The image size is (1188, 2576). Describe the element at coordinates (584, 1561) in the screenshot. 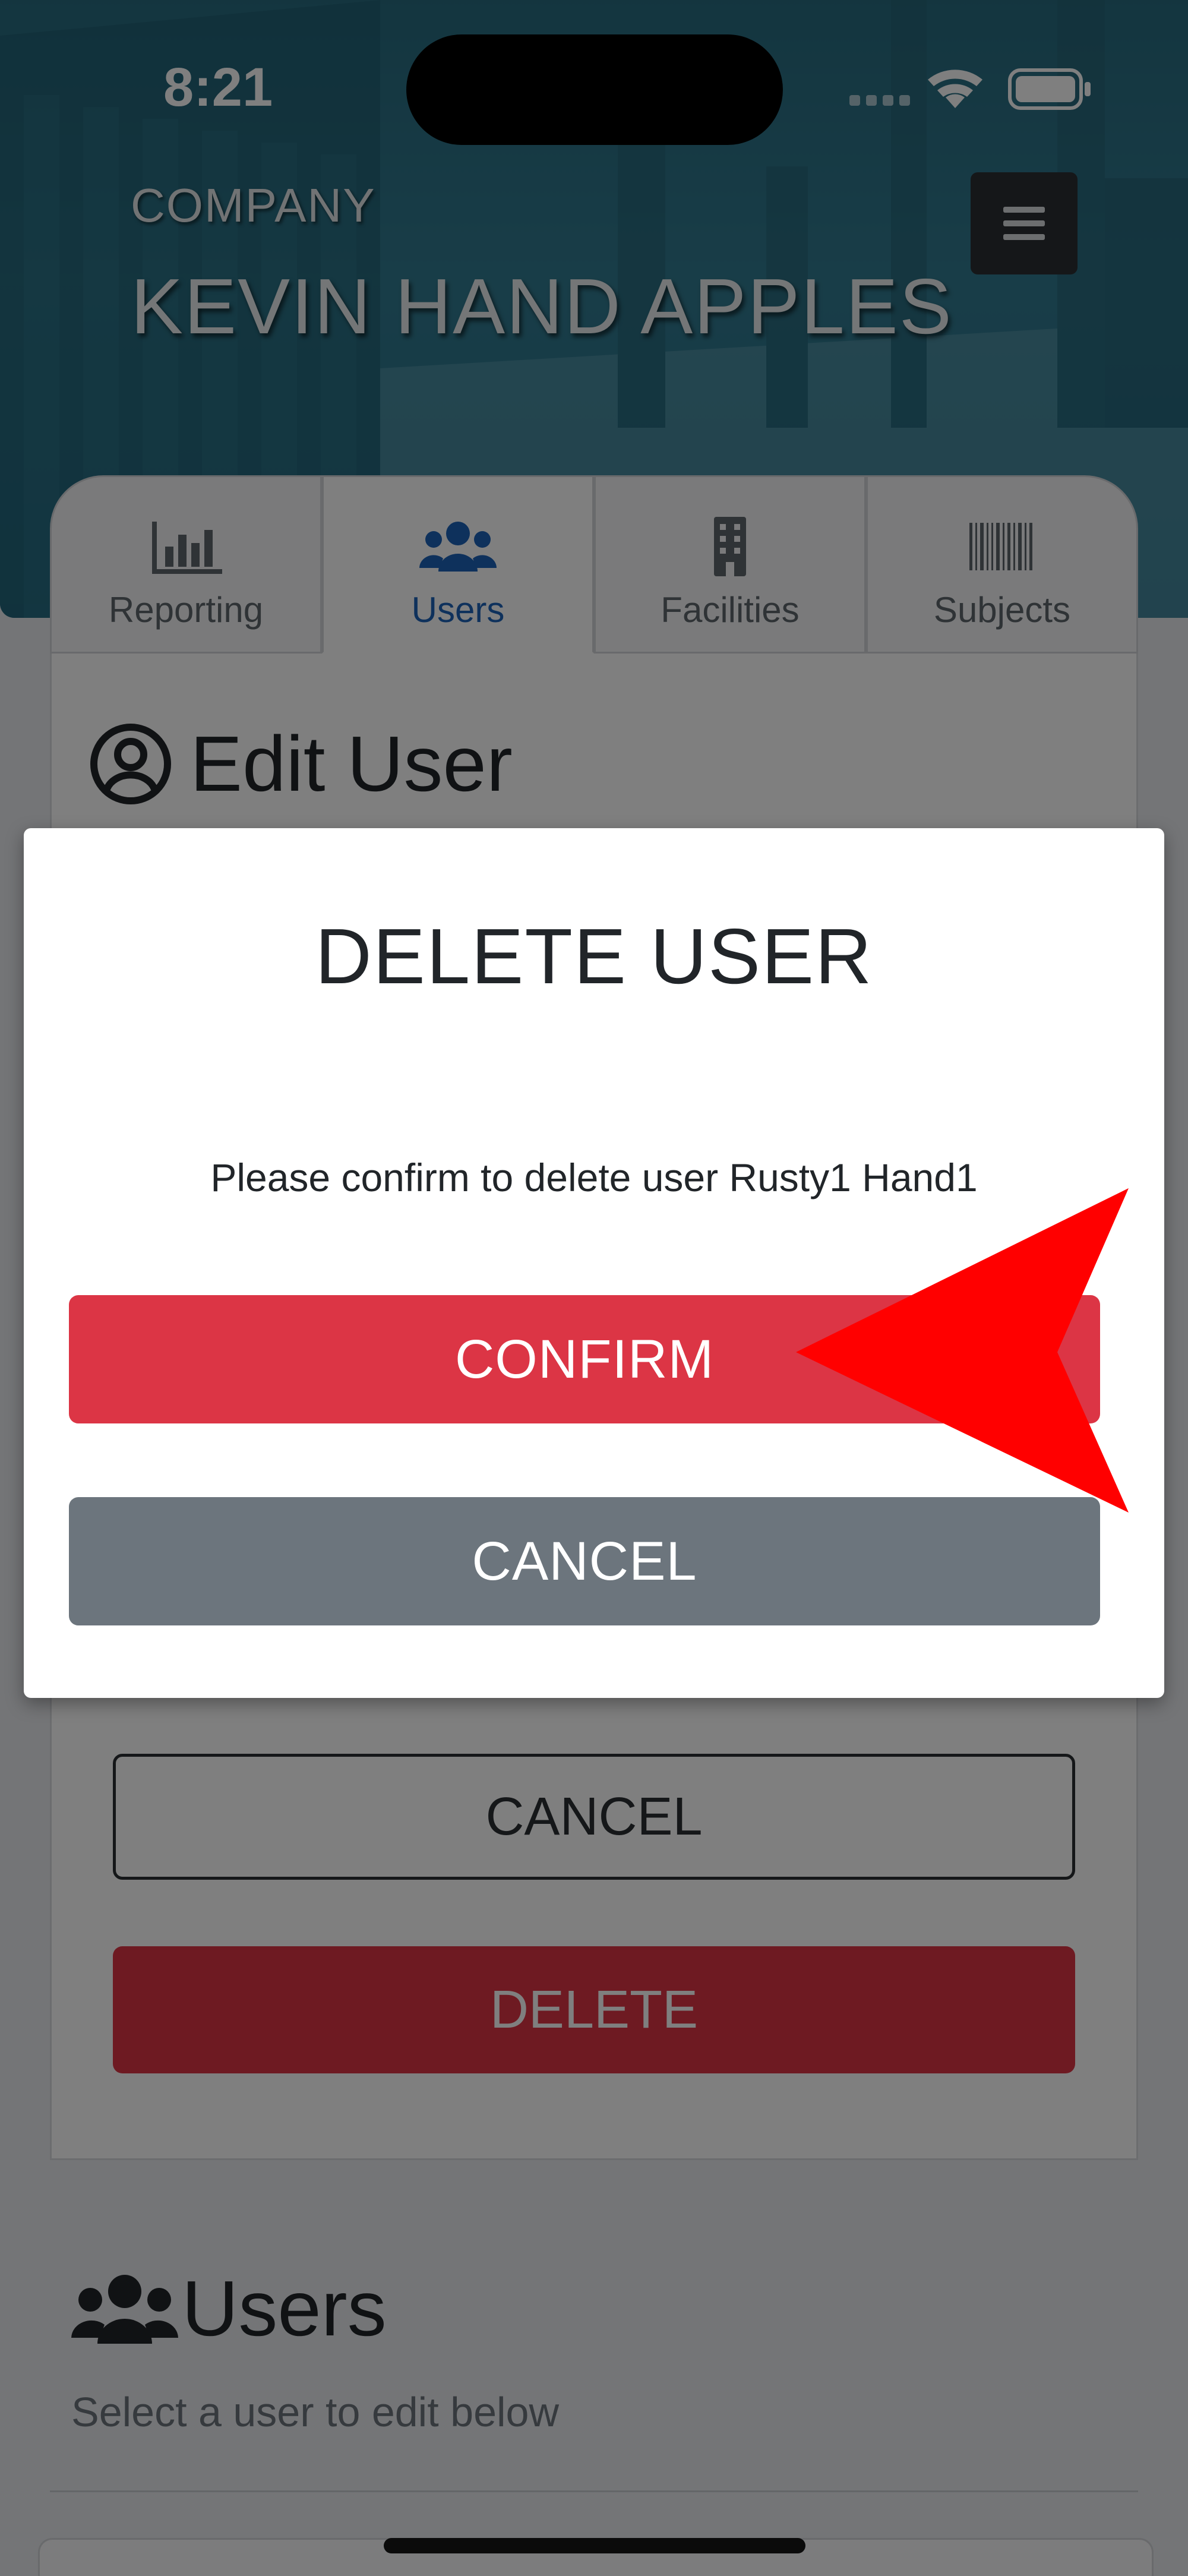

I see `cancel-button: CANCEL` at that location.